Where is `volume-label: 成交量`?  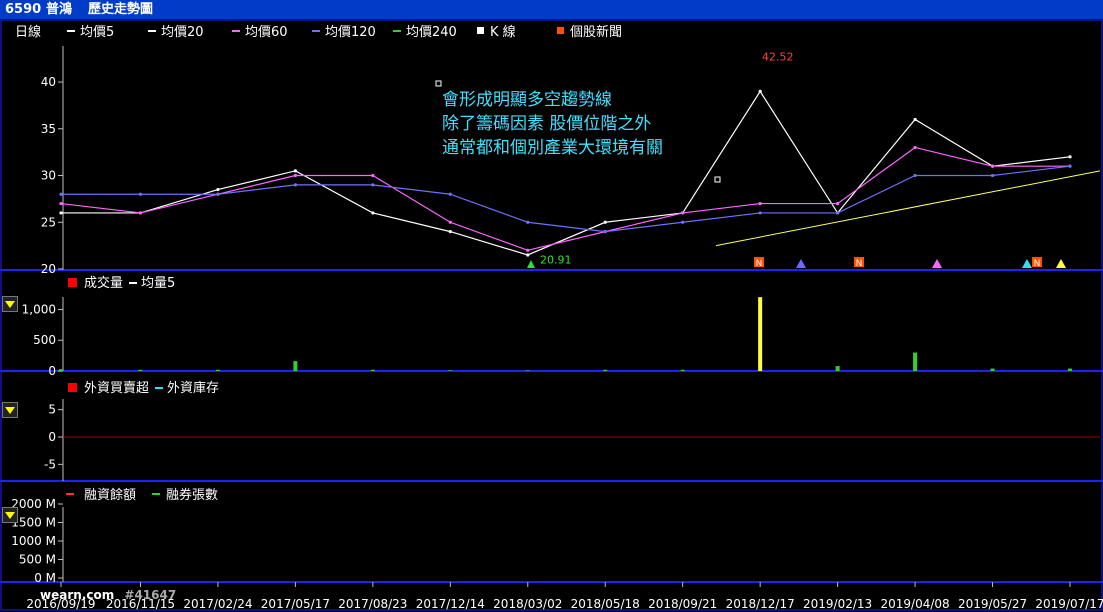
volume-label: 成交量 is located at coordinates (103, 283).